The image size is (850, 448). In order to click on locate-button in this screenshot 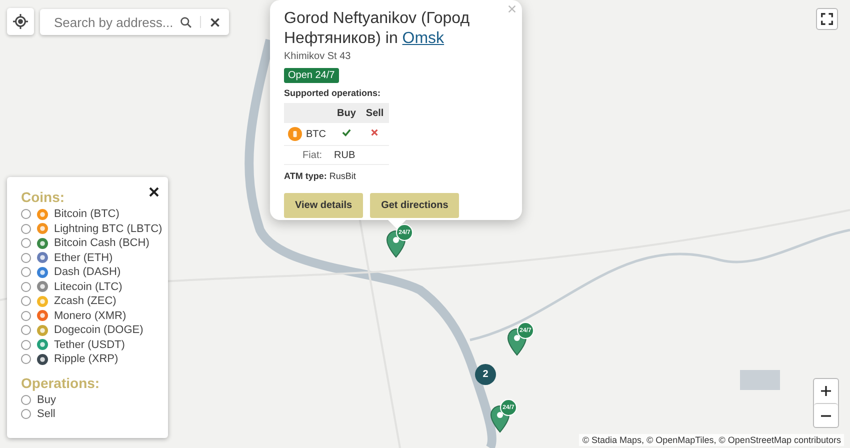, I will do `click(20, 21)`.